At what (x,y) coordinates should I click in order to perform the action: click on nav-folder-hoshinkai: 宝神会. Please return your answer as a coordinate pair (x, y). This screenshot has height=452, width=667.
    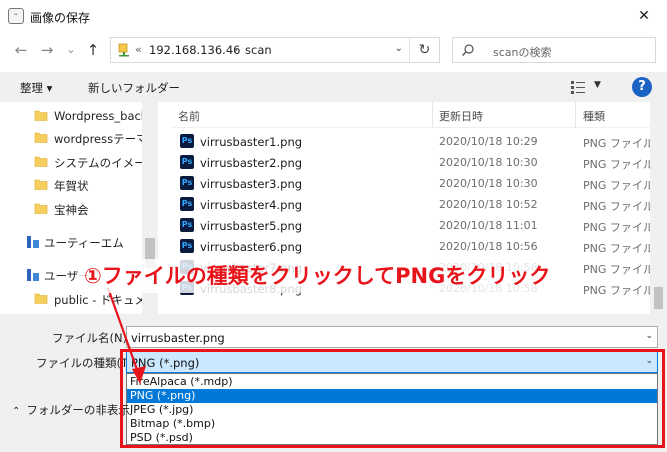
    Looking at the image, I should click on (71, 209).